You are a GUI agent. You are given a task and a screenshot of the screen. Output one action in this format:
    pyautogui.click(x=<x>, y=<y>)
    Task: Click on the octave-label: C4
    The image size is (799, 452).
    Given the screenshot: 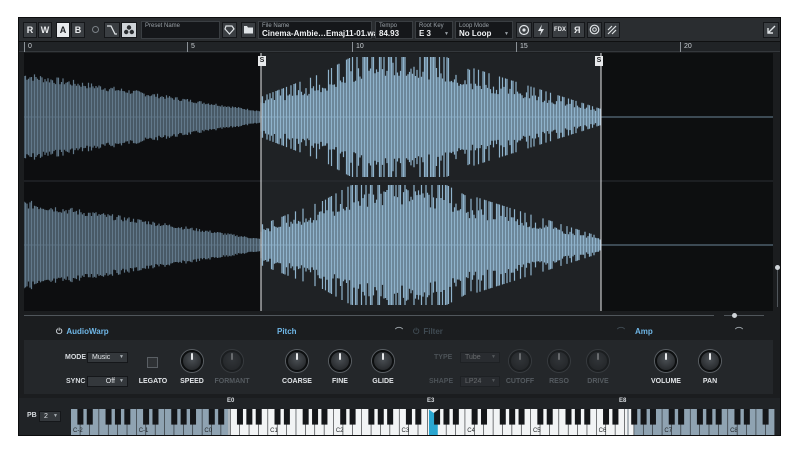 What is the action you would take?
    pyautogui.click(x=471, y=431)
    